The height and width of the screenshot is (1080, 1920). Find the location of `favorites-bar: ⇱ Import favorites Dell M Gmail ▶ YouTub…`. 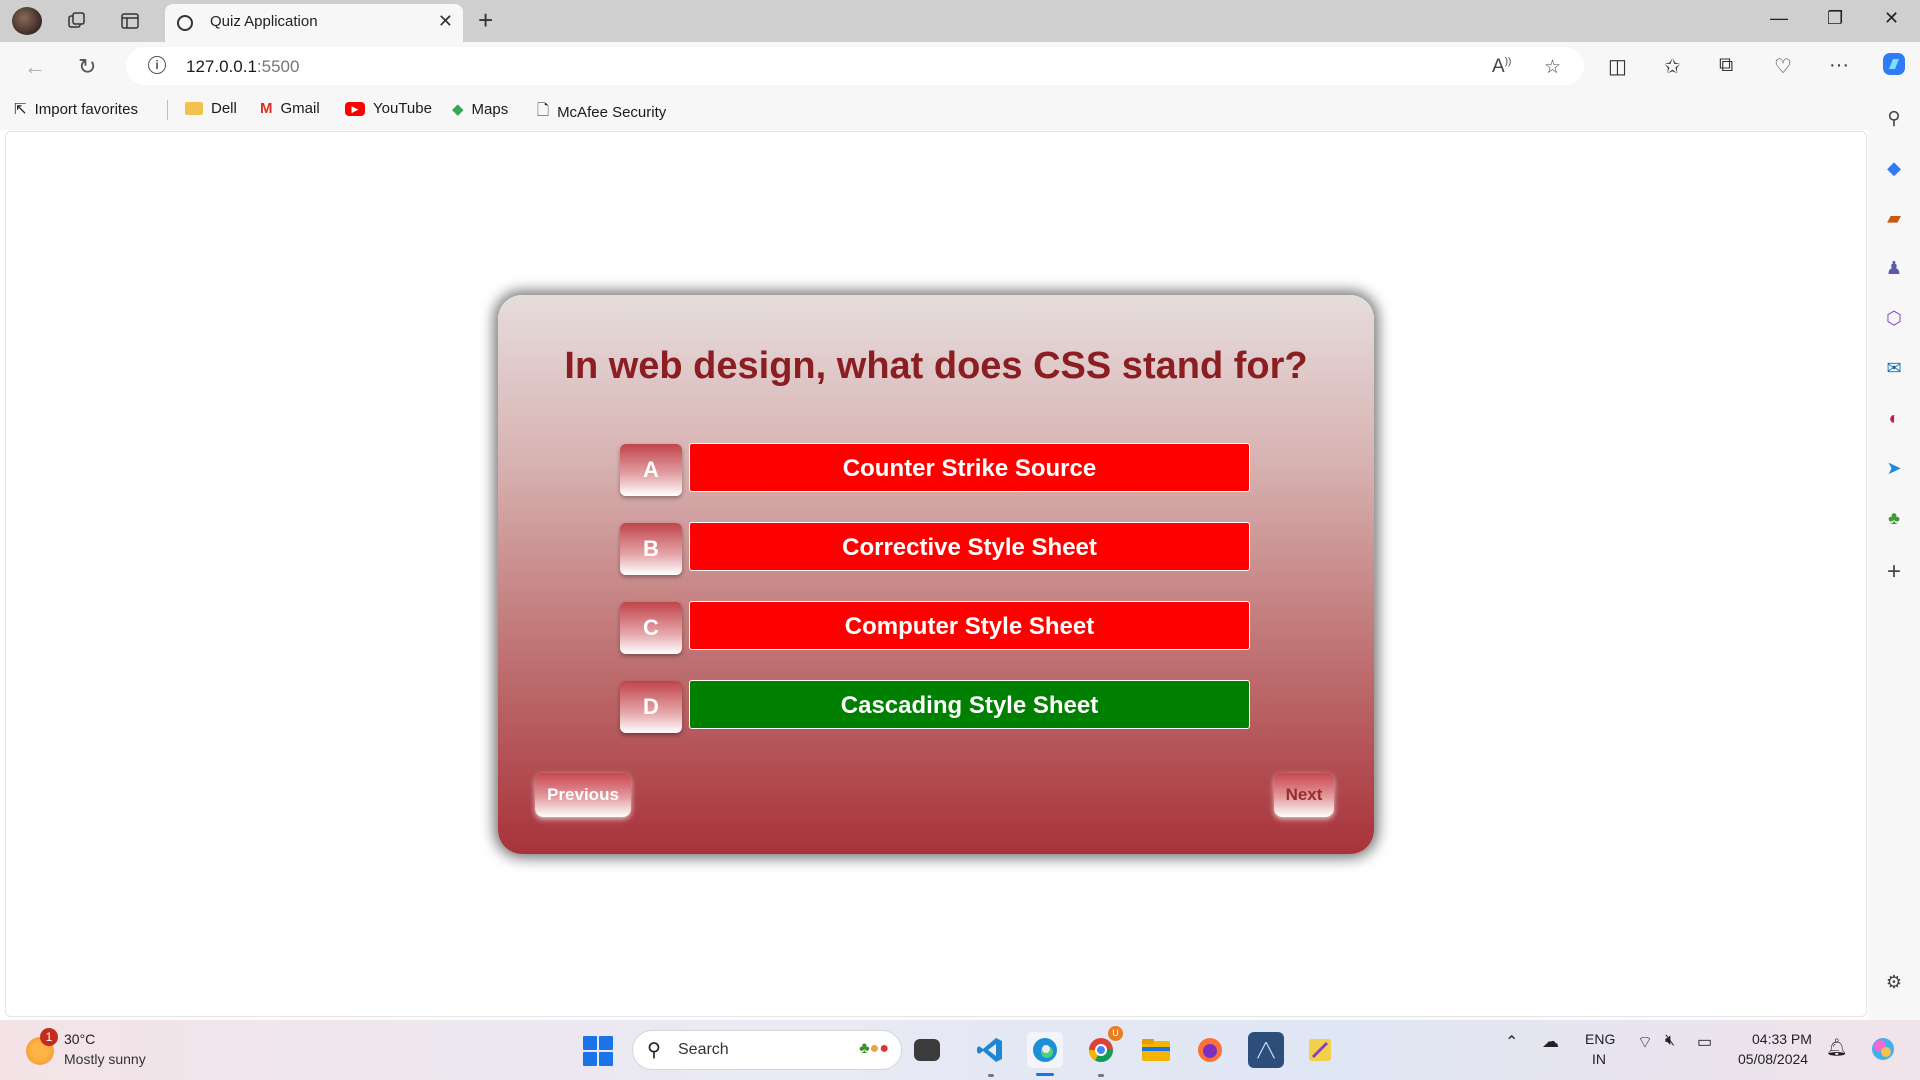

favorites-bar: ⇱ Import favorites Dell M Gmail ▶ YouTub… is located at coordinates (960, 110).